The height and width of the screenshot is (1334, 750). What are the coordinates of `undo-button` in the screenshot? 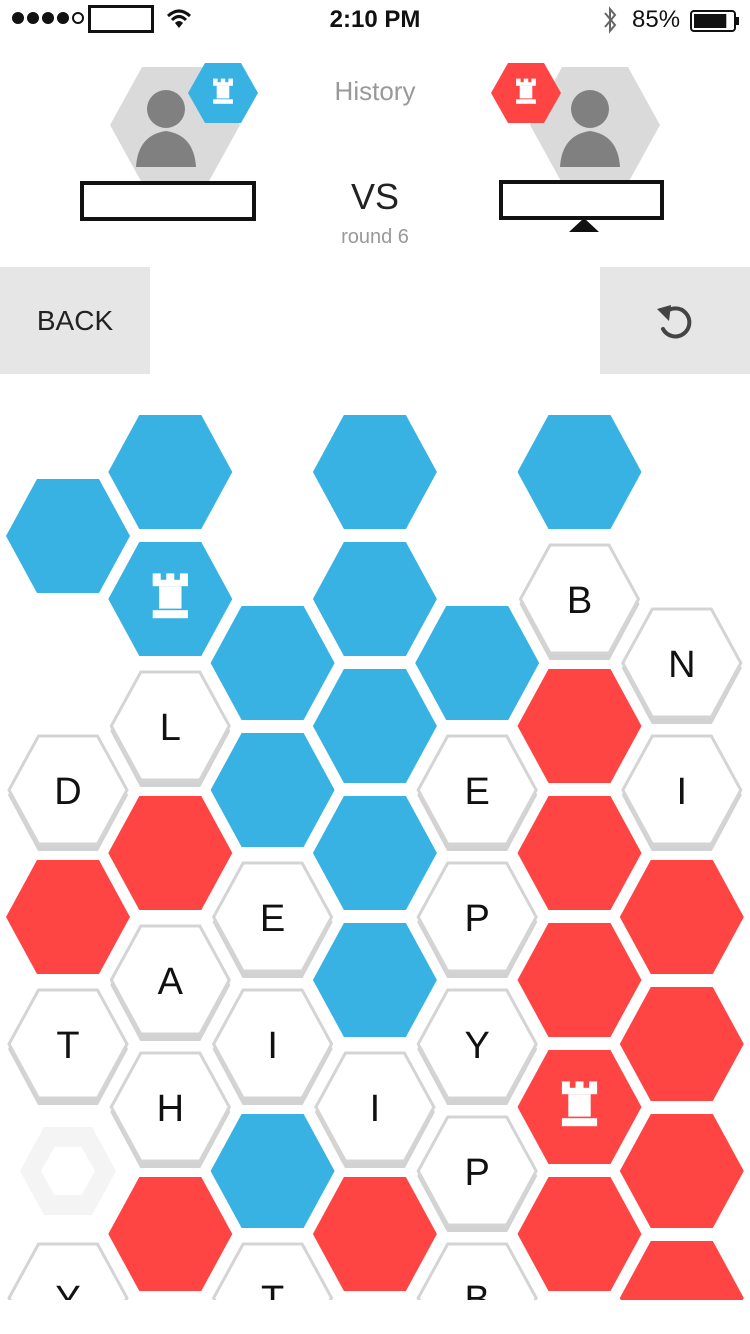 It's located at (675, 320).